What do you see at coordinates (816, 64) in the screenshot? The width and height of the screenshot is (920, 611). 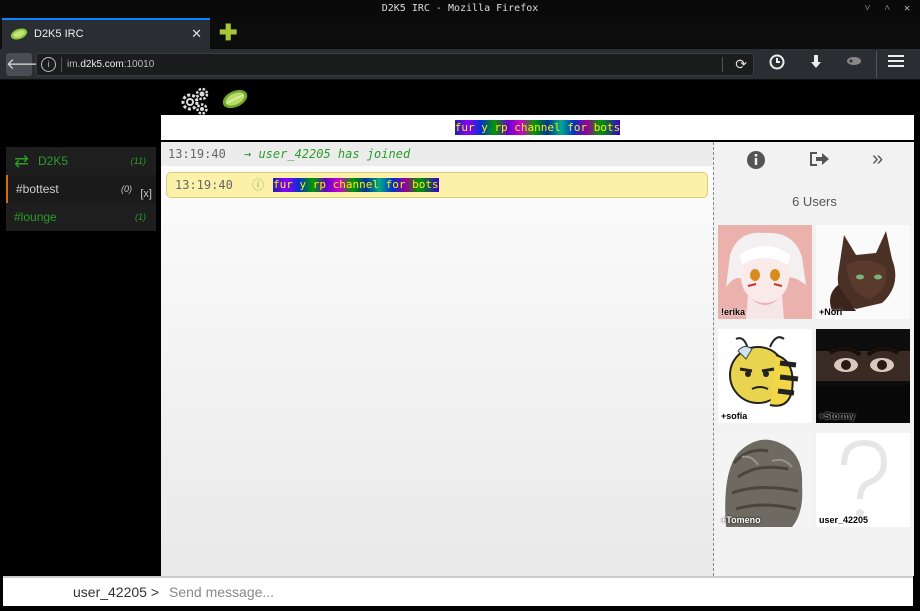 I see `download-icon` at bounding box center [816, 64].